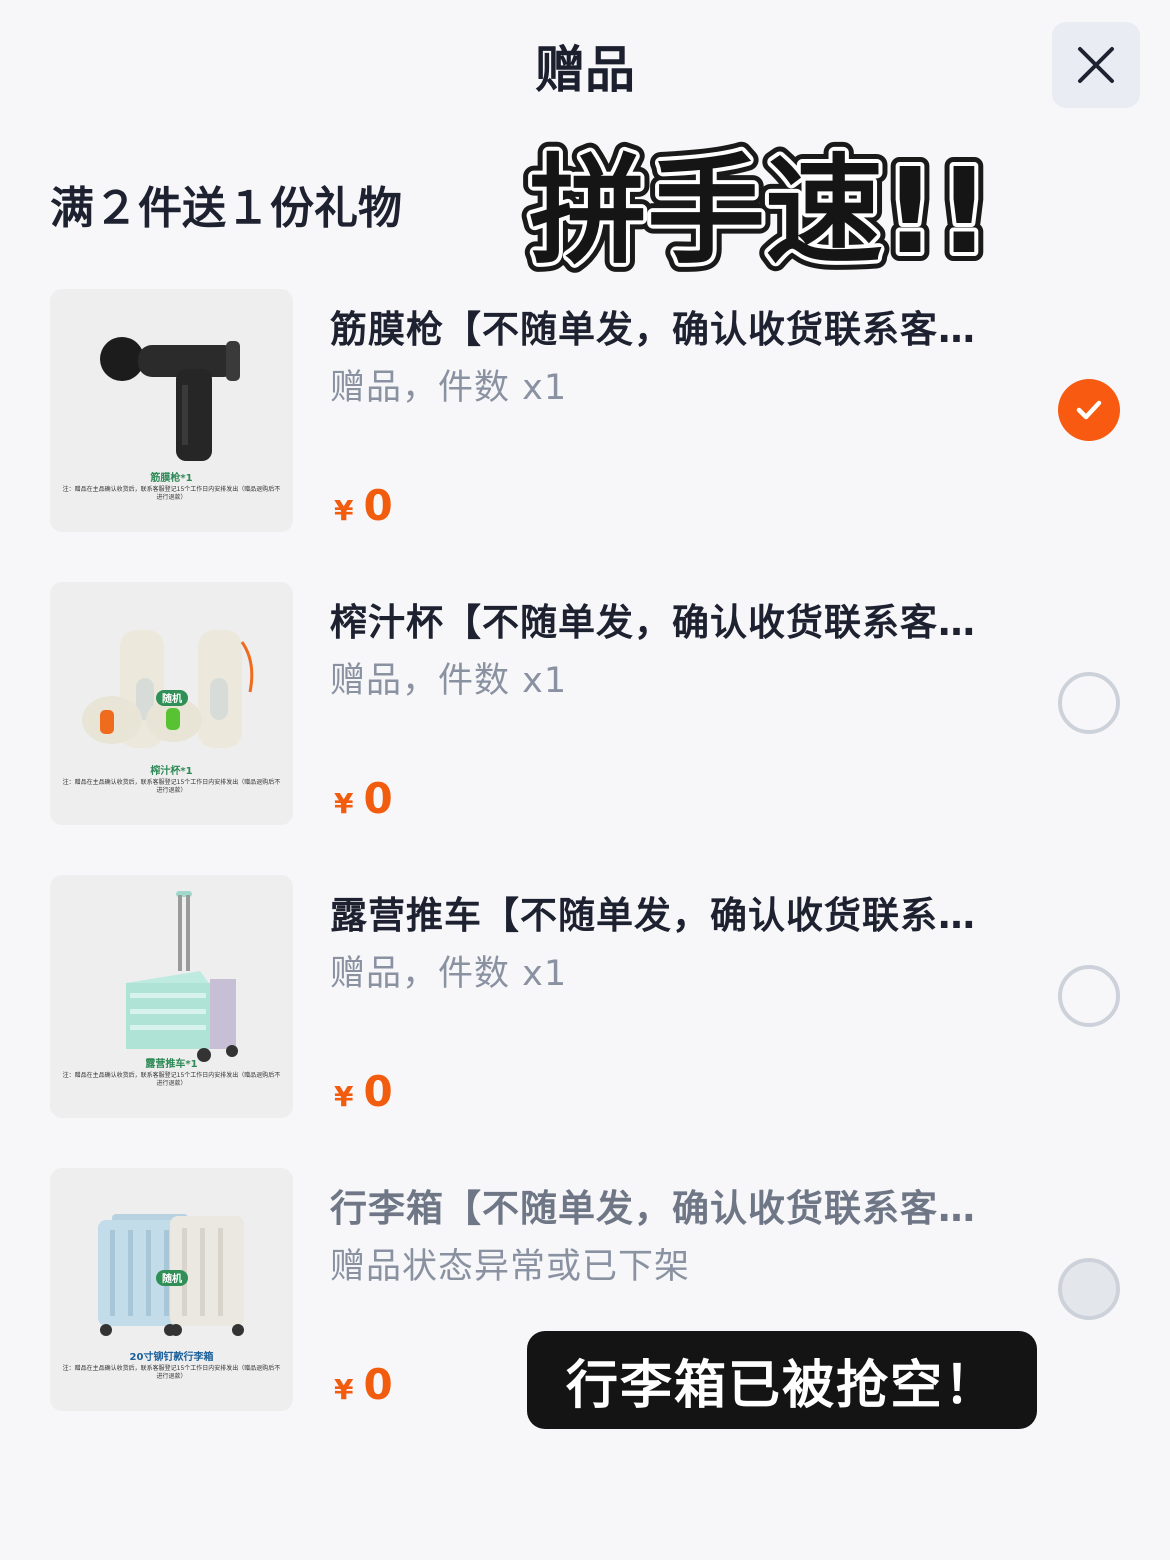 Image resolution: width=1170 pixels, height=1560 pixels. What do you see at coordinates (171, 478) in the screenshot?
I see `thumbnail-caption: 筋膜枪*1` at bounding box center [171, 478].